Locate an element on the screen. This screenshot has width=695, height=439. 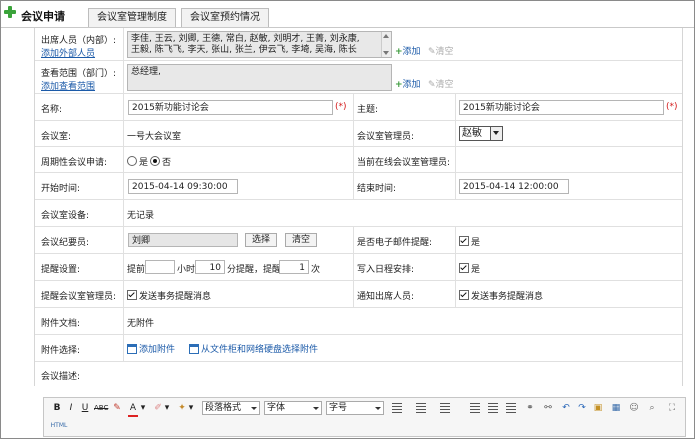
scope-textarea: 总经理, is located at coordinates (259, 77).